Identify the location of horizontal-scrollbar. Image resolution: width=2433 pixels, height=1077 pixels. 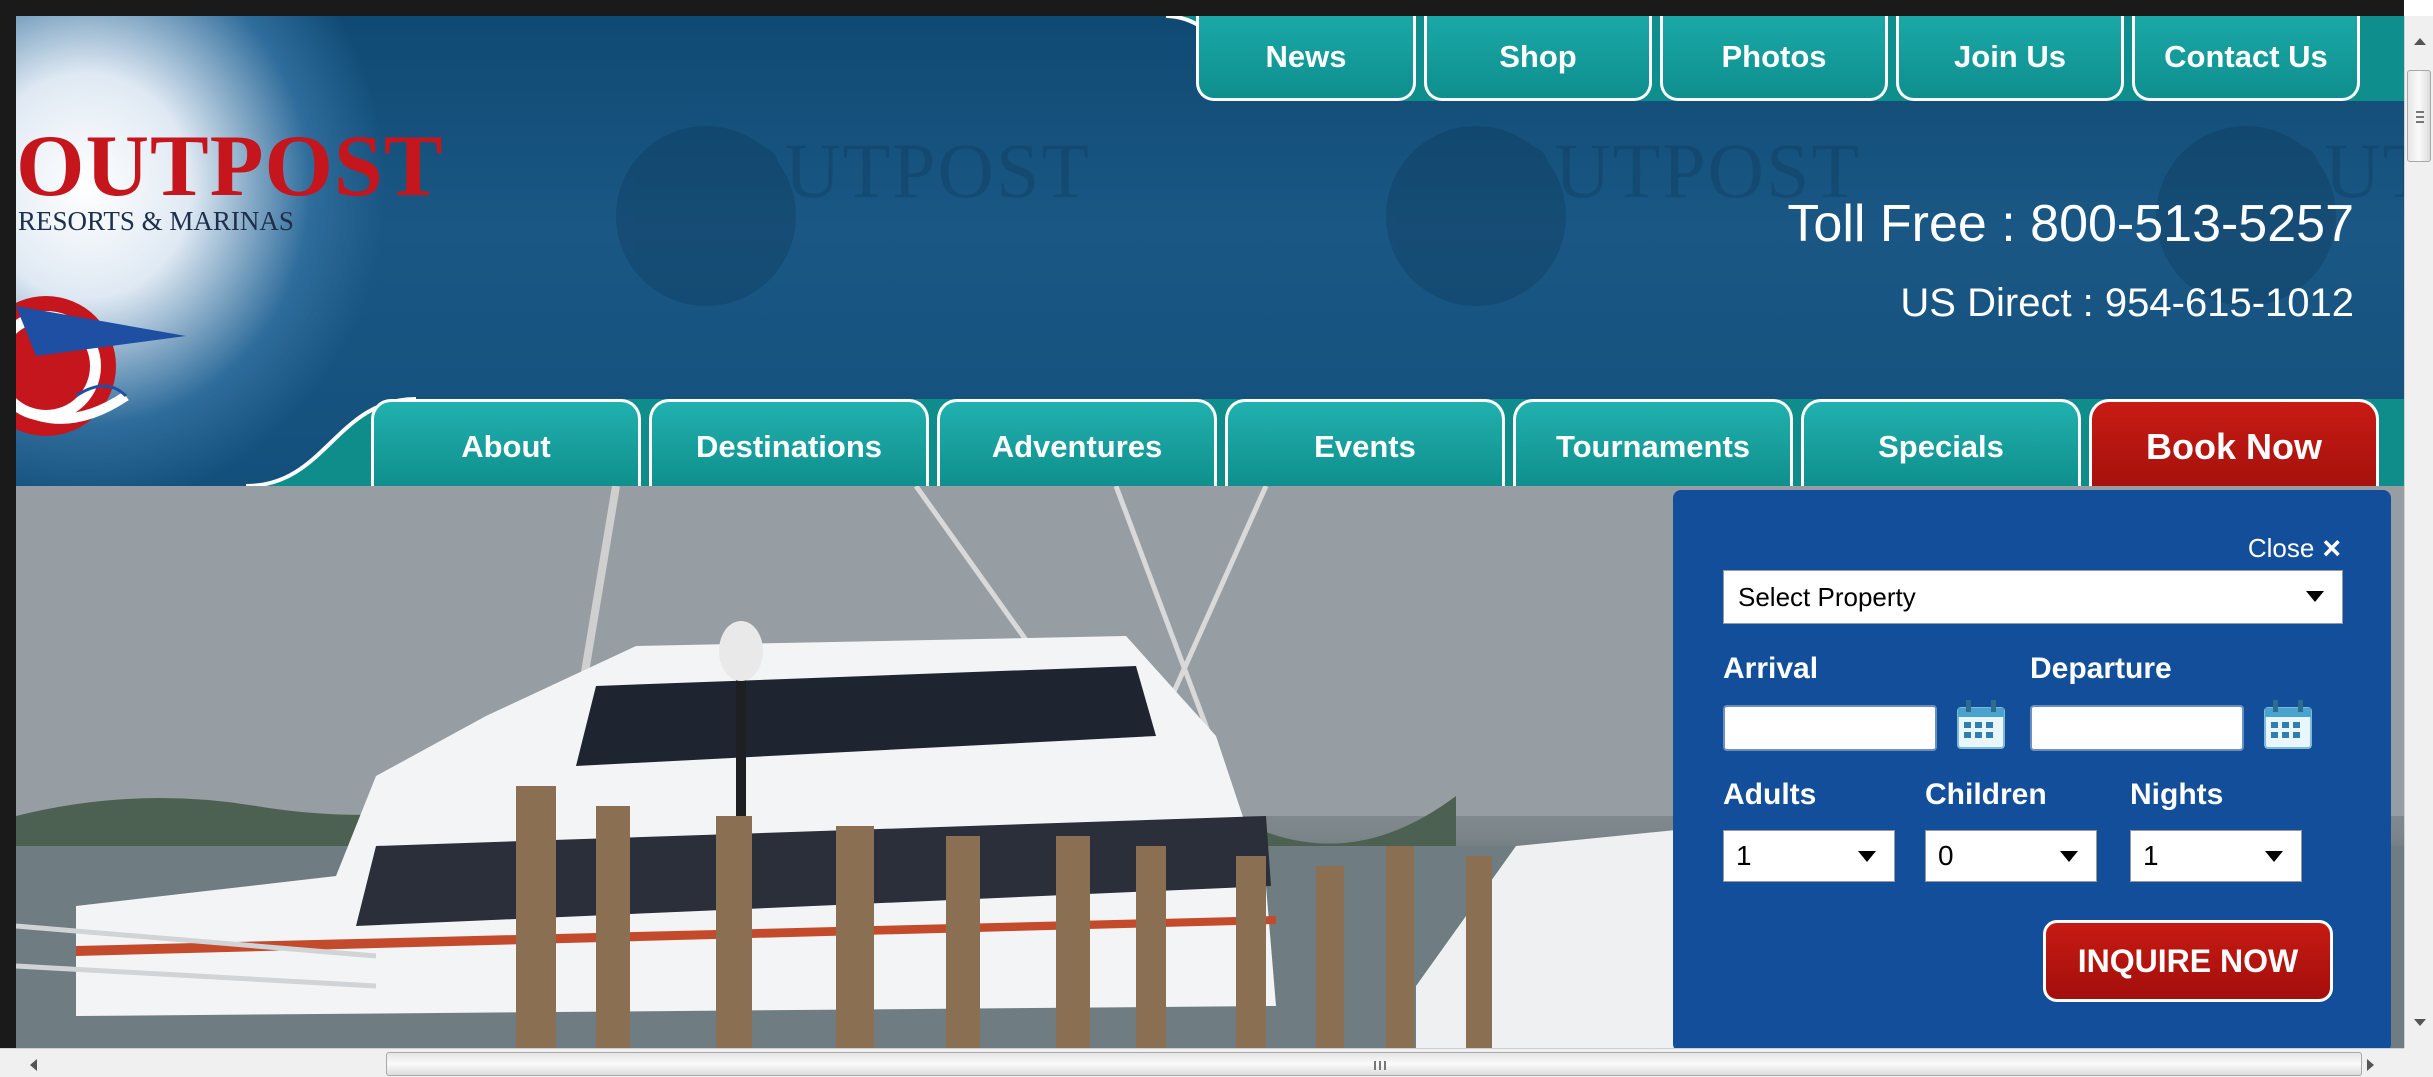
(1202, 1062).